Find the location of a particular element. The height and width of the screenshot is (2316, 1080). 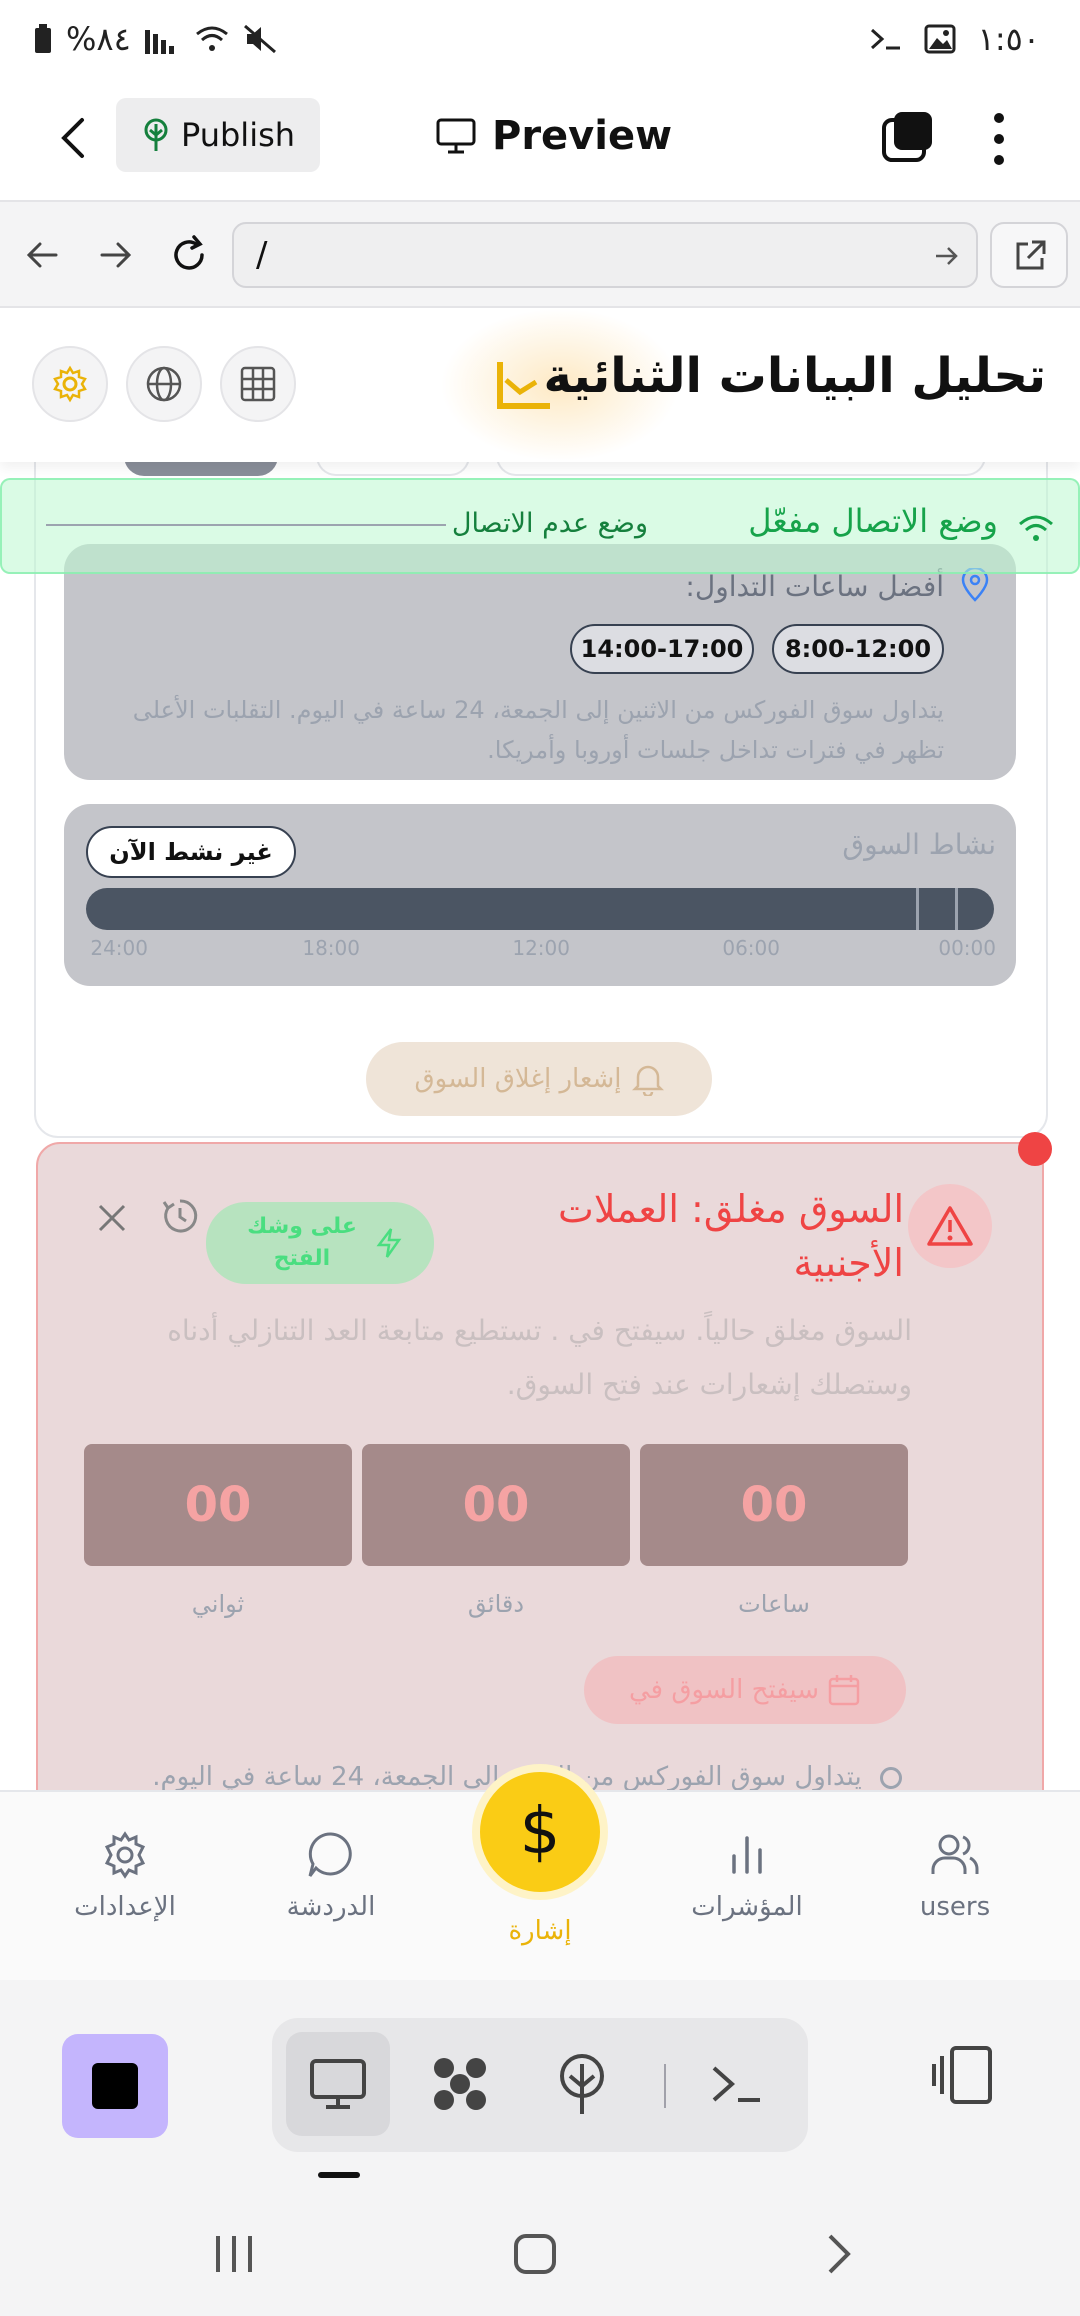

globe-icon is located at coordinates (164, 384).